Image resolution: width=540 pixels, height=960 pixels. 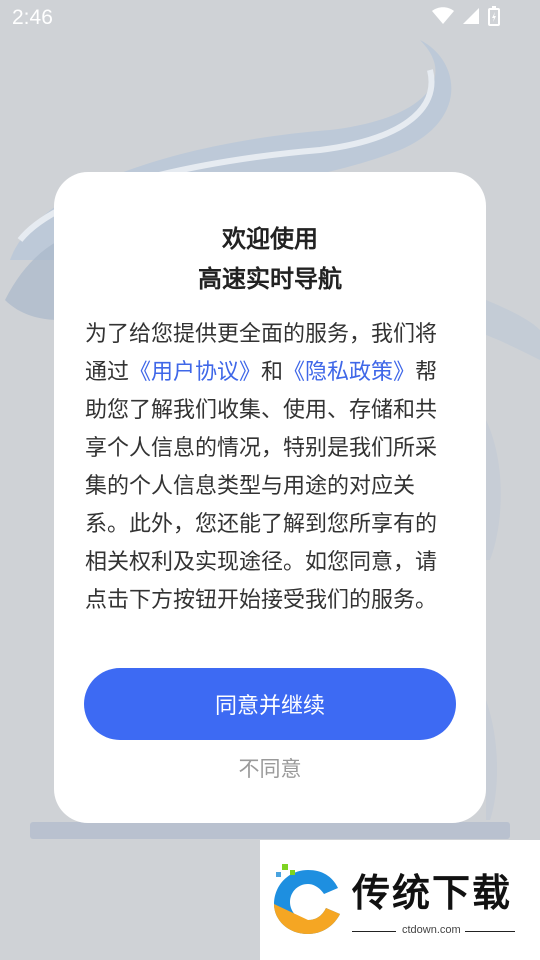 What do you see at coordinates (32, 17) in the screenshot?
I see `status-time: 2:46` at bounding box center [32, 17].